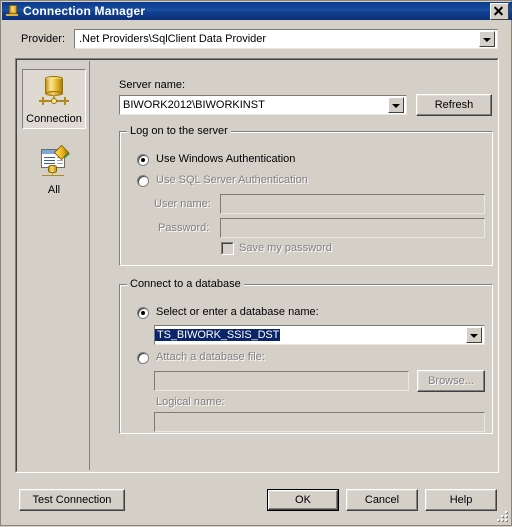 This screenshot has width=512, height=527. What do you see at coordinates (54, 265) in the screenshot?
I see `sidebar: Connection All` at bounding box center [54, 265].